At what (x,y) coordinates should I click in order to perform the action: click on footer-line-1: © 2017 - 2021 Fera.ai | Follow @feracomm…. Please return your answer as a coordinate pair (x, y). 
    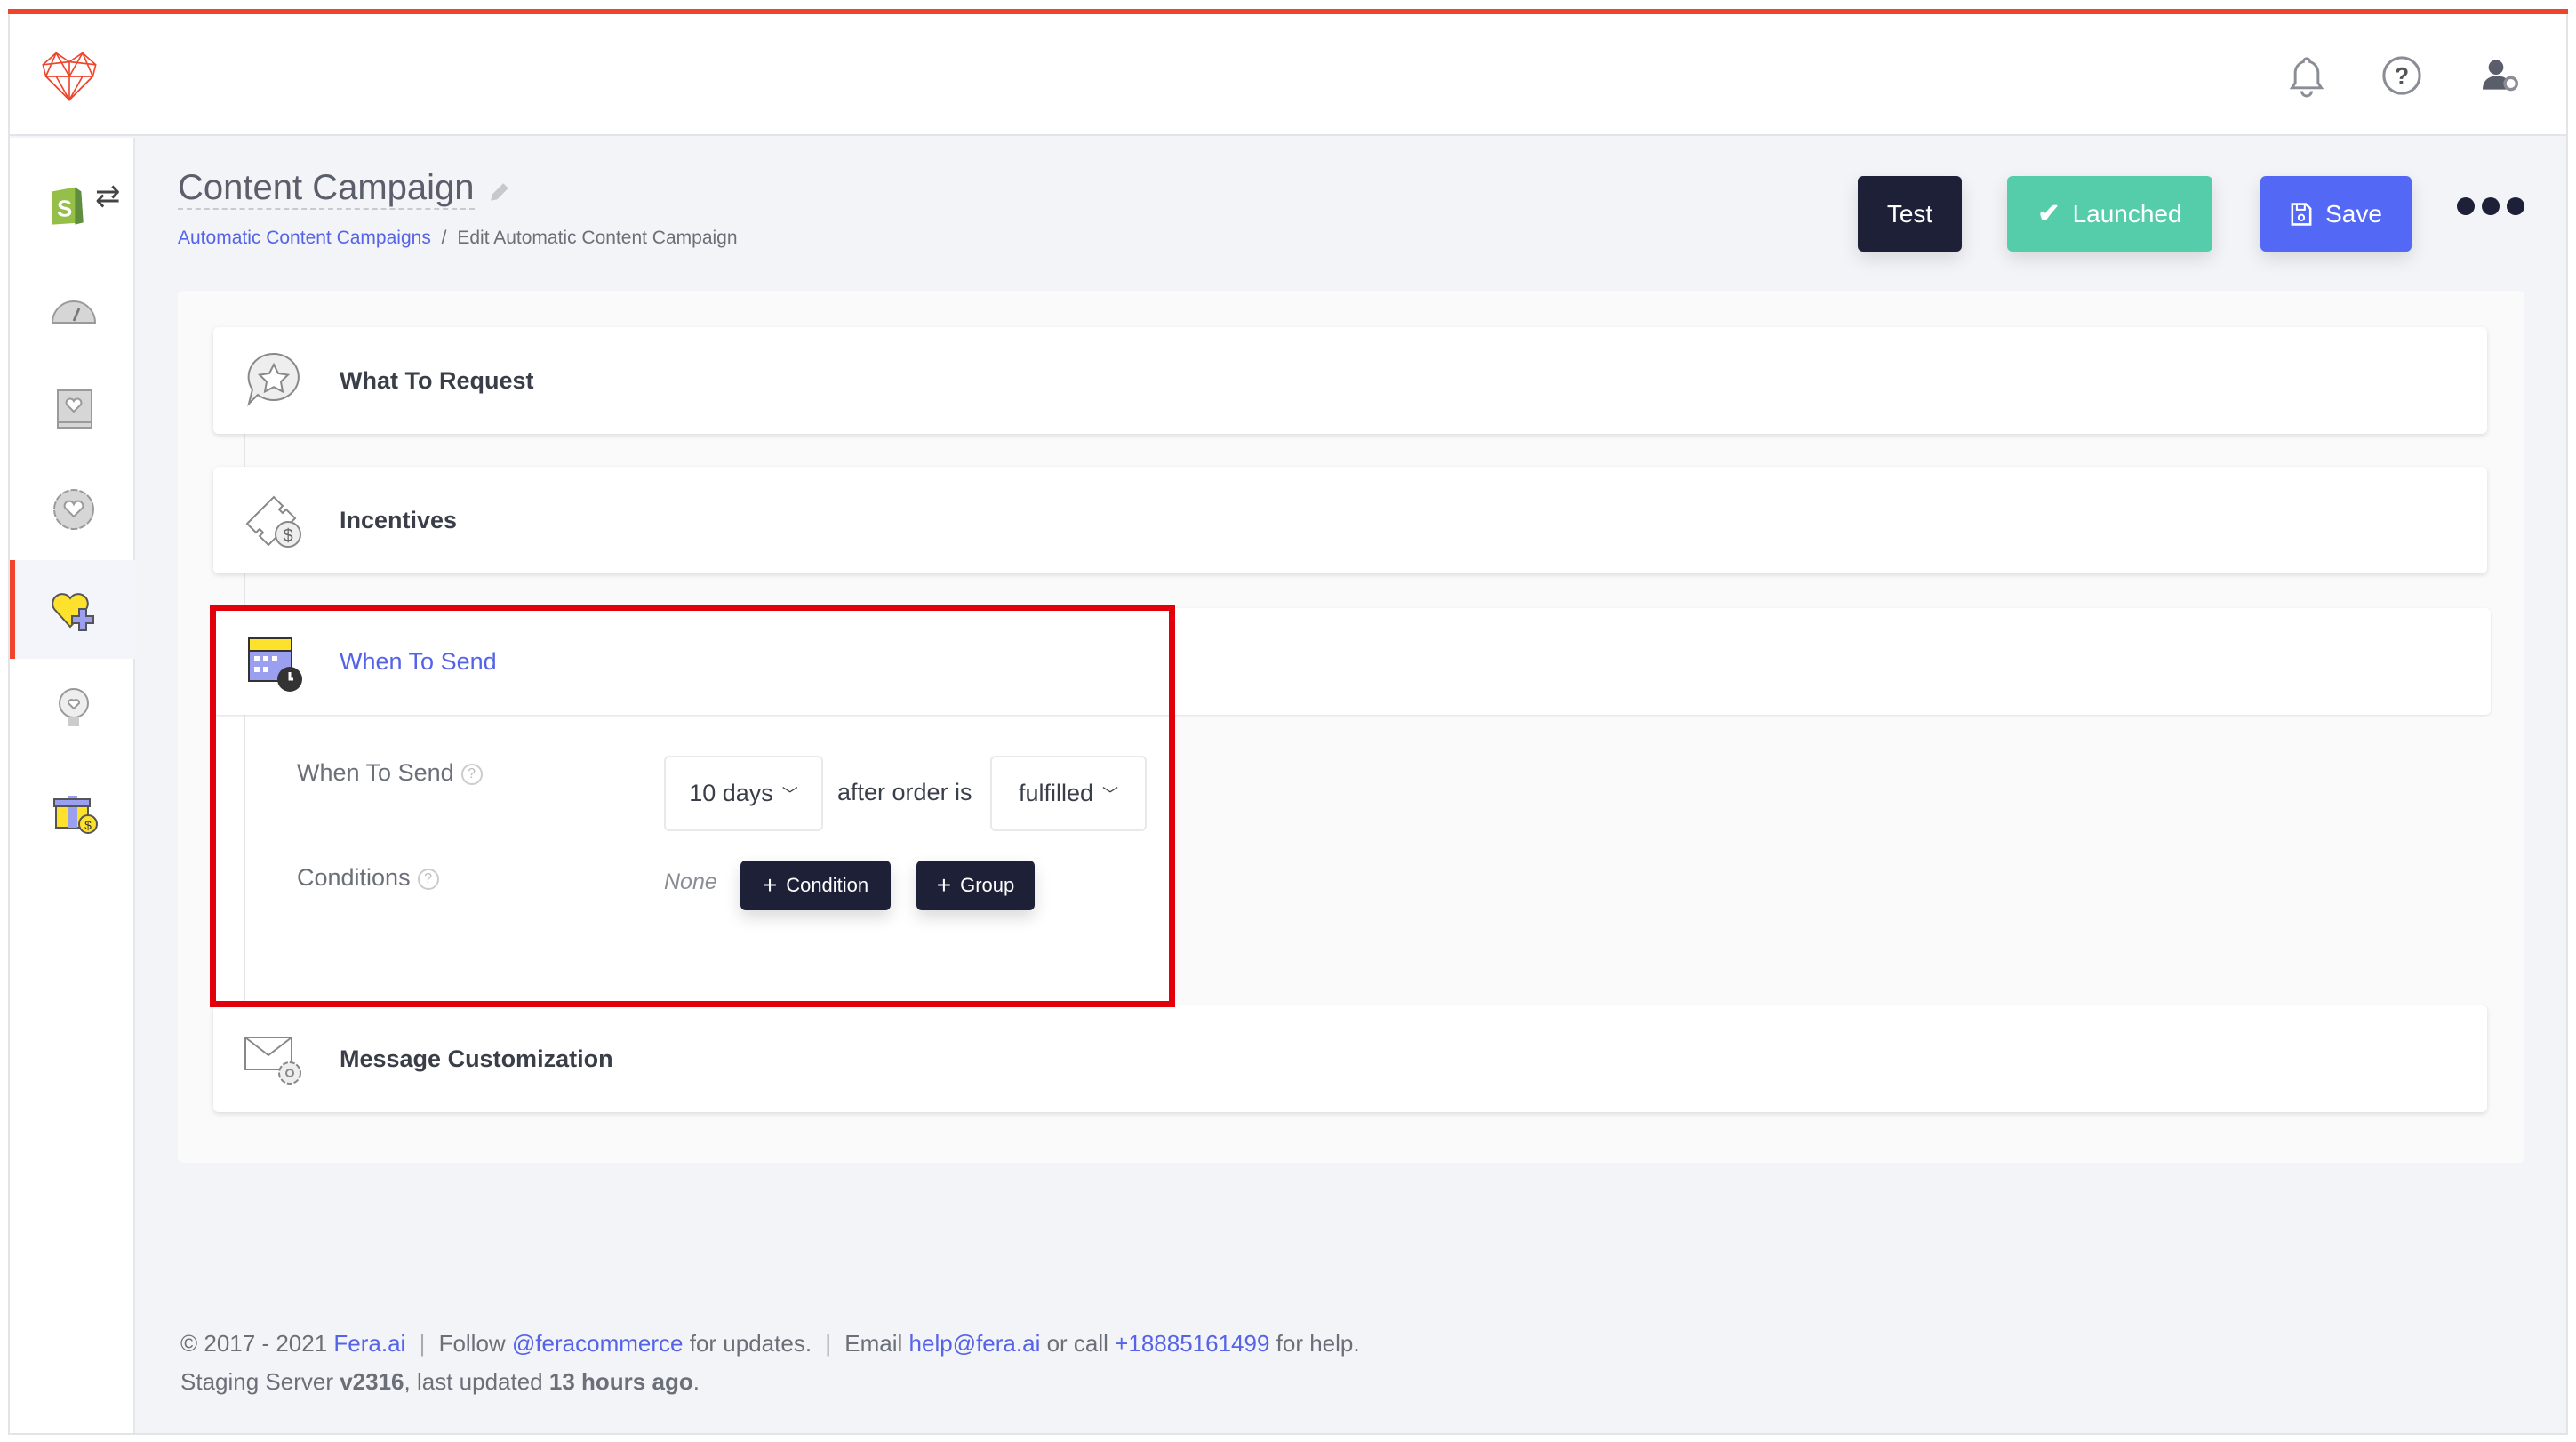
    Looking at the image, I should click on (770, 1344).